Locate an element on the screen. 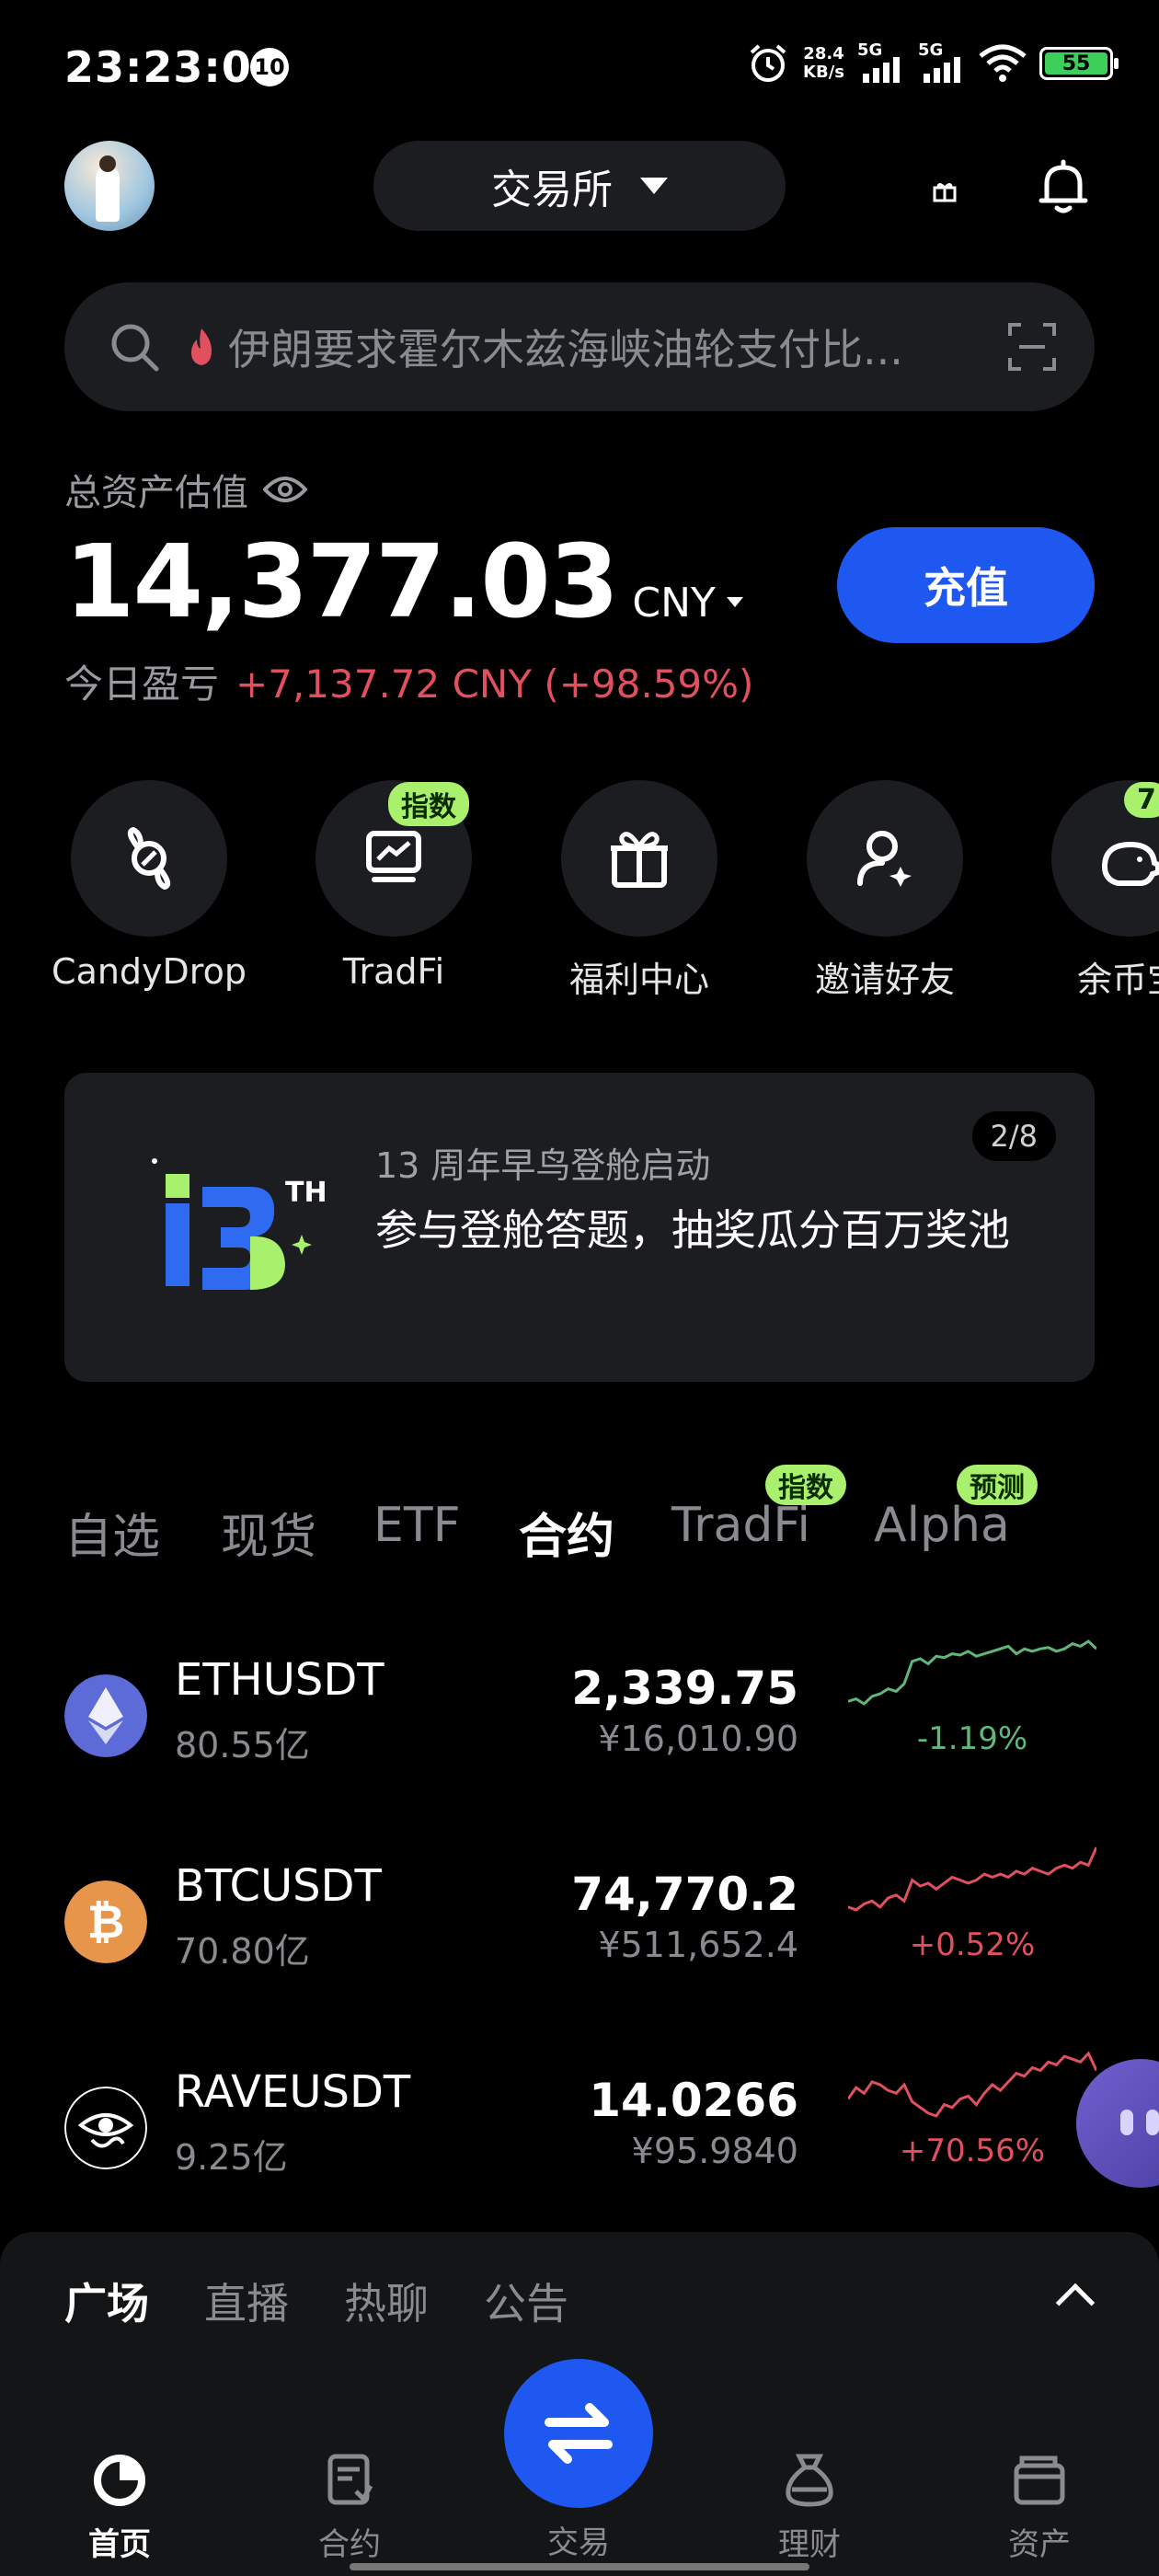 The image size is (1159, 2576). nav-label: 首页 is located at coordinates (119, 2544).